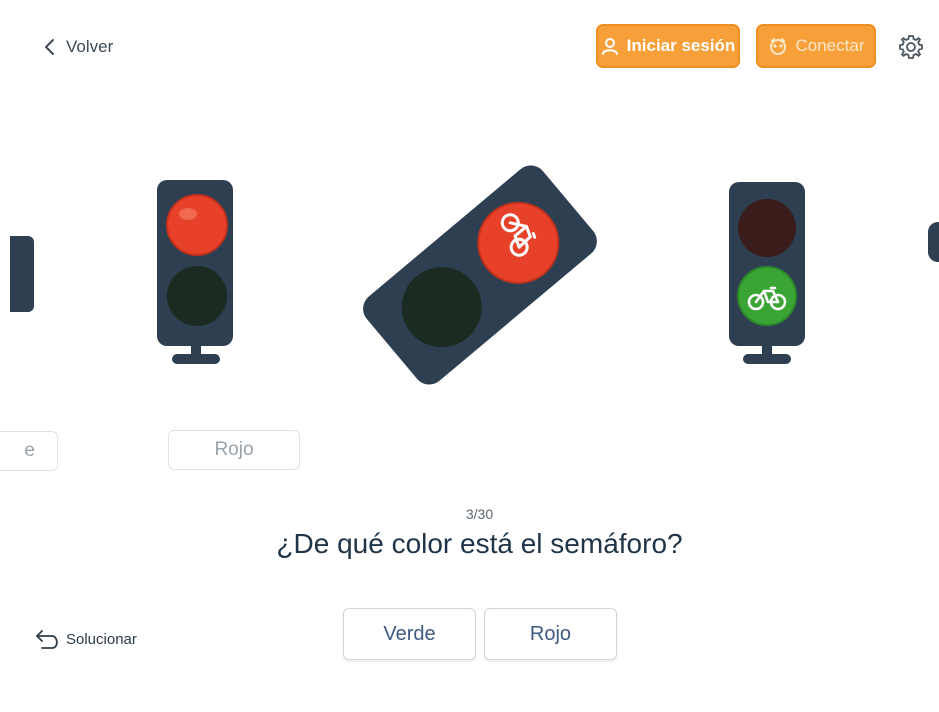 The width and height of the screenshot is (939, 712). What do you see at coordinates (479, 514) in the screenshot?
I see `progress-counter: 3/30` at bounding box center [479, 514].